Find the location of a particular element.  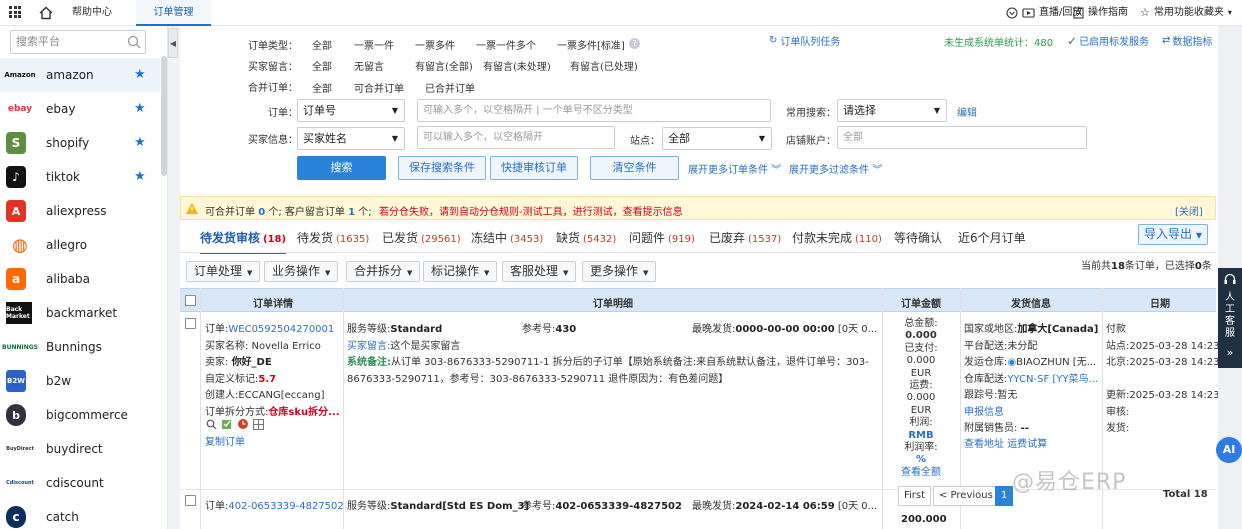

status-tab-8: 等待确认 is located at coordinates (918, 237).